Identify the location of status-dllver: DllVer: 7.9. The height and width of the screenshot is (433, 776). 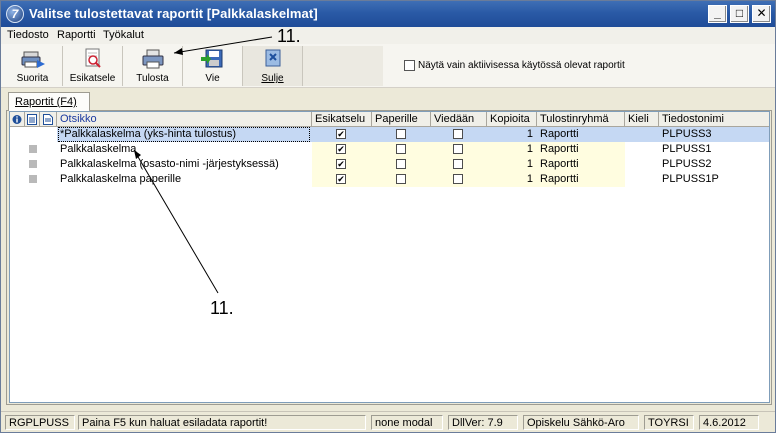
(483, 422).